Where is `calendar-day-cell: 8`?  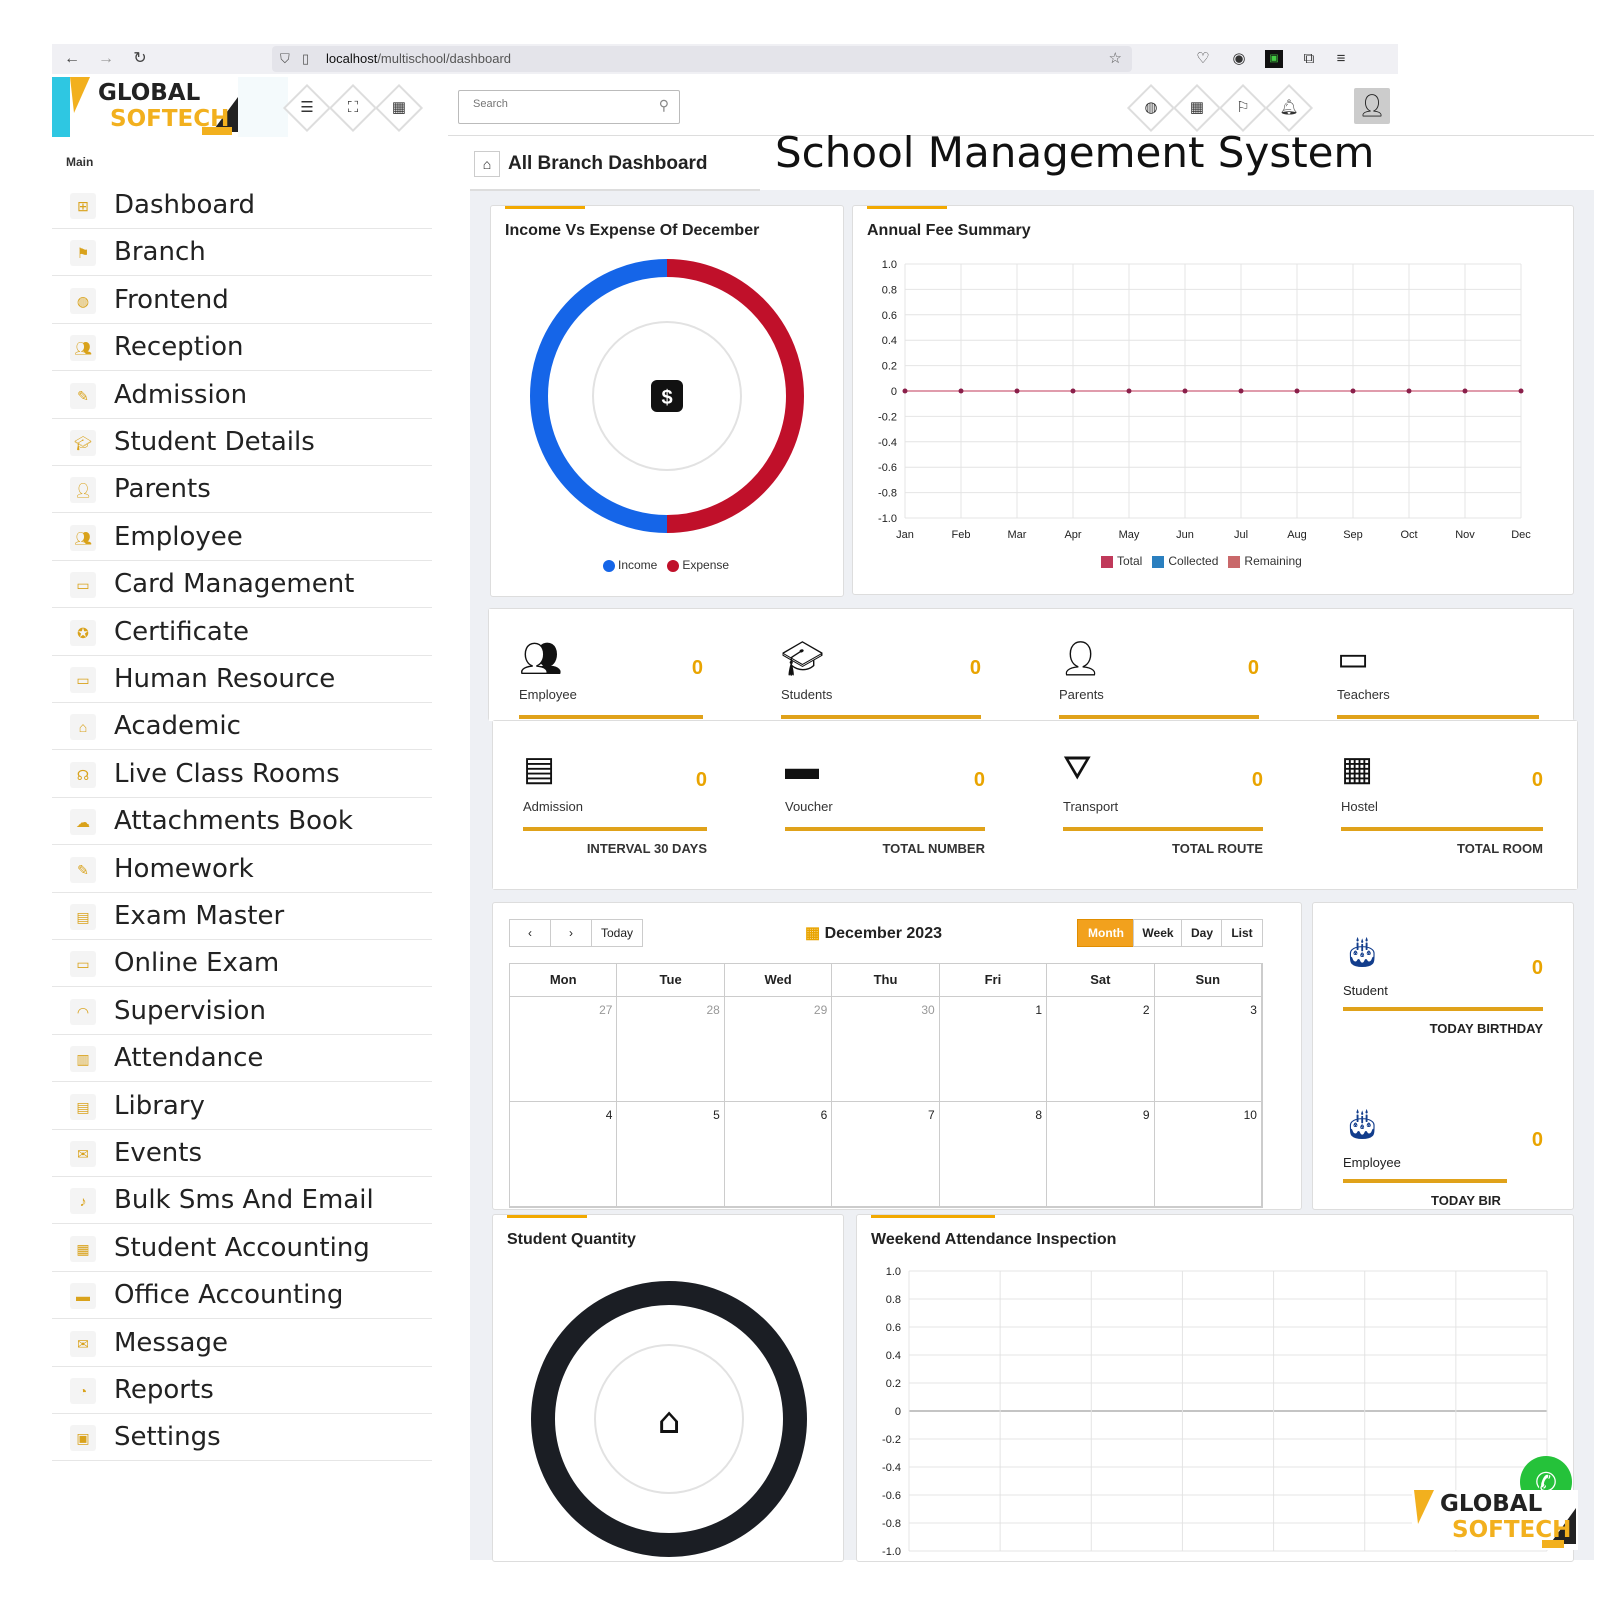
calendar-day-cell: 8 is located at coordinates (994, 1154).